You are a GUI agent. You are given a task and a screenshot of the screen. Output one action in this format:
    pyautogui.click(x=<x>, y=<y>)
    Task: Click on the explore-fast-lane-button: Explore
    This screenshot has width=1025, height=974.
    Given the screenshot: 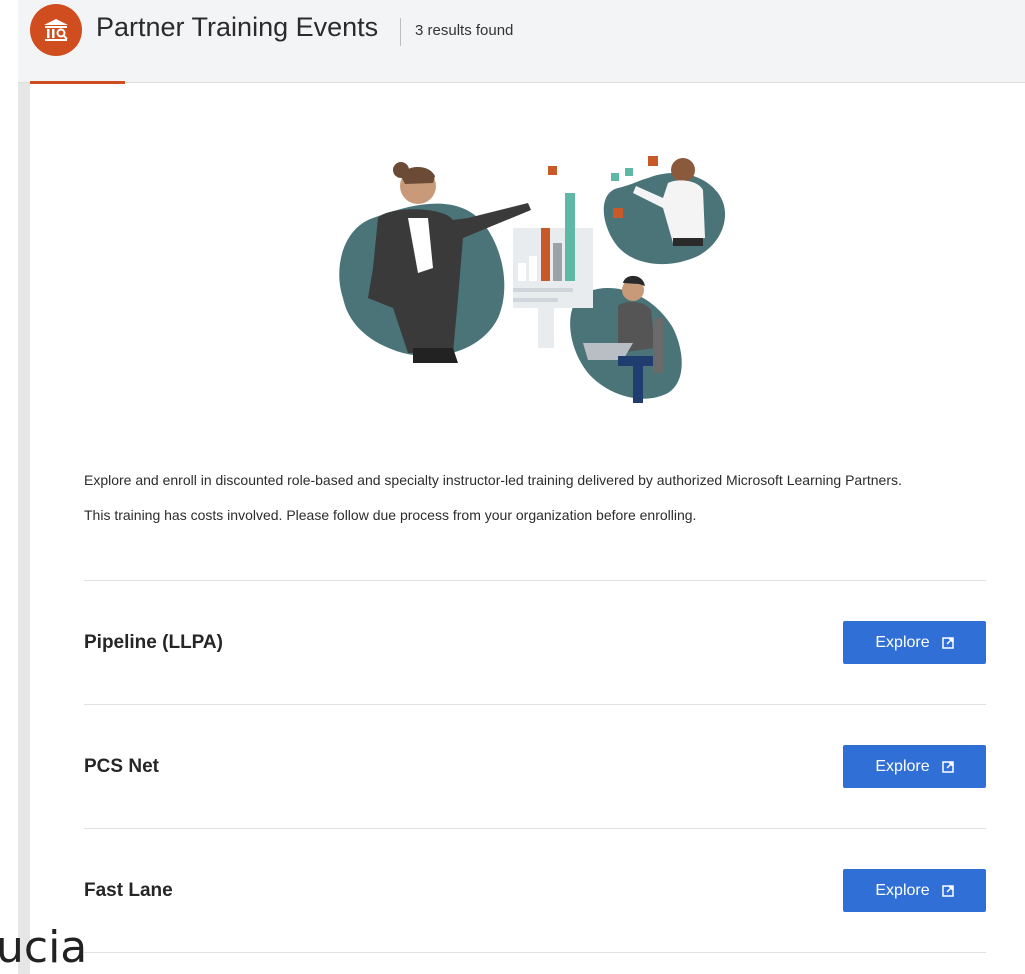 What is the action you would take?
    pyautogui.click(x=914, y=890)
    